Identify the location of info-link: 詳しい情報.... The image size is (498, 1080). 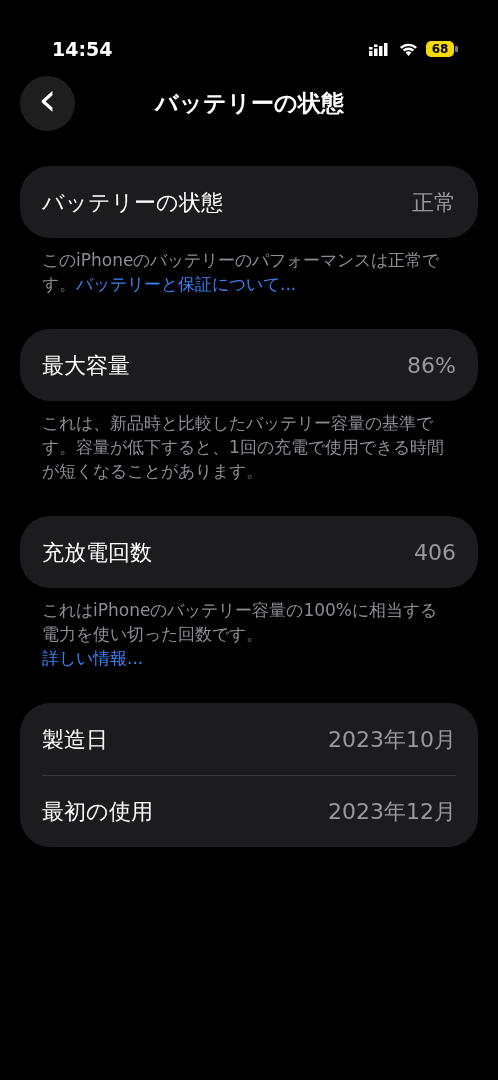
(93, 658).